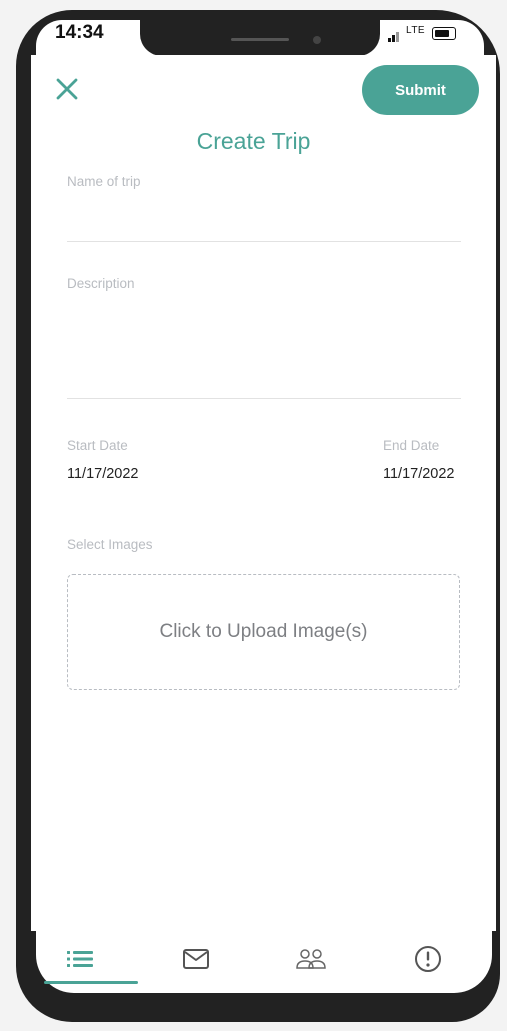  I want to click on trip-name-input, so click(264, 218).